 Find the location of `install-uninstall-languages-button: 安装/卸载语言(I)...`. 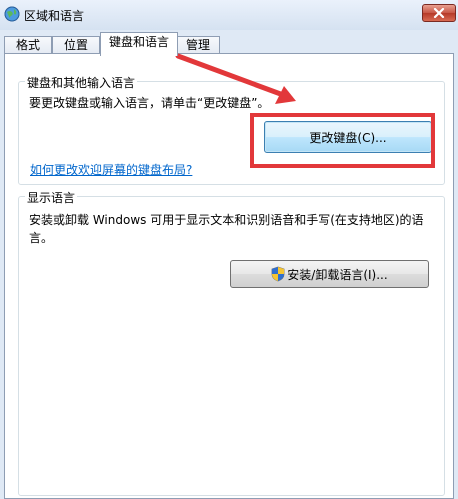

install-uninstall-languages-button: 安装/卸载语言(I)... is located at coordinates (329, 274).